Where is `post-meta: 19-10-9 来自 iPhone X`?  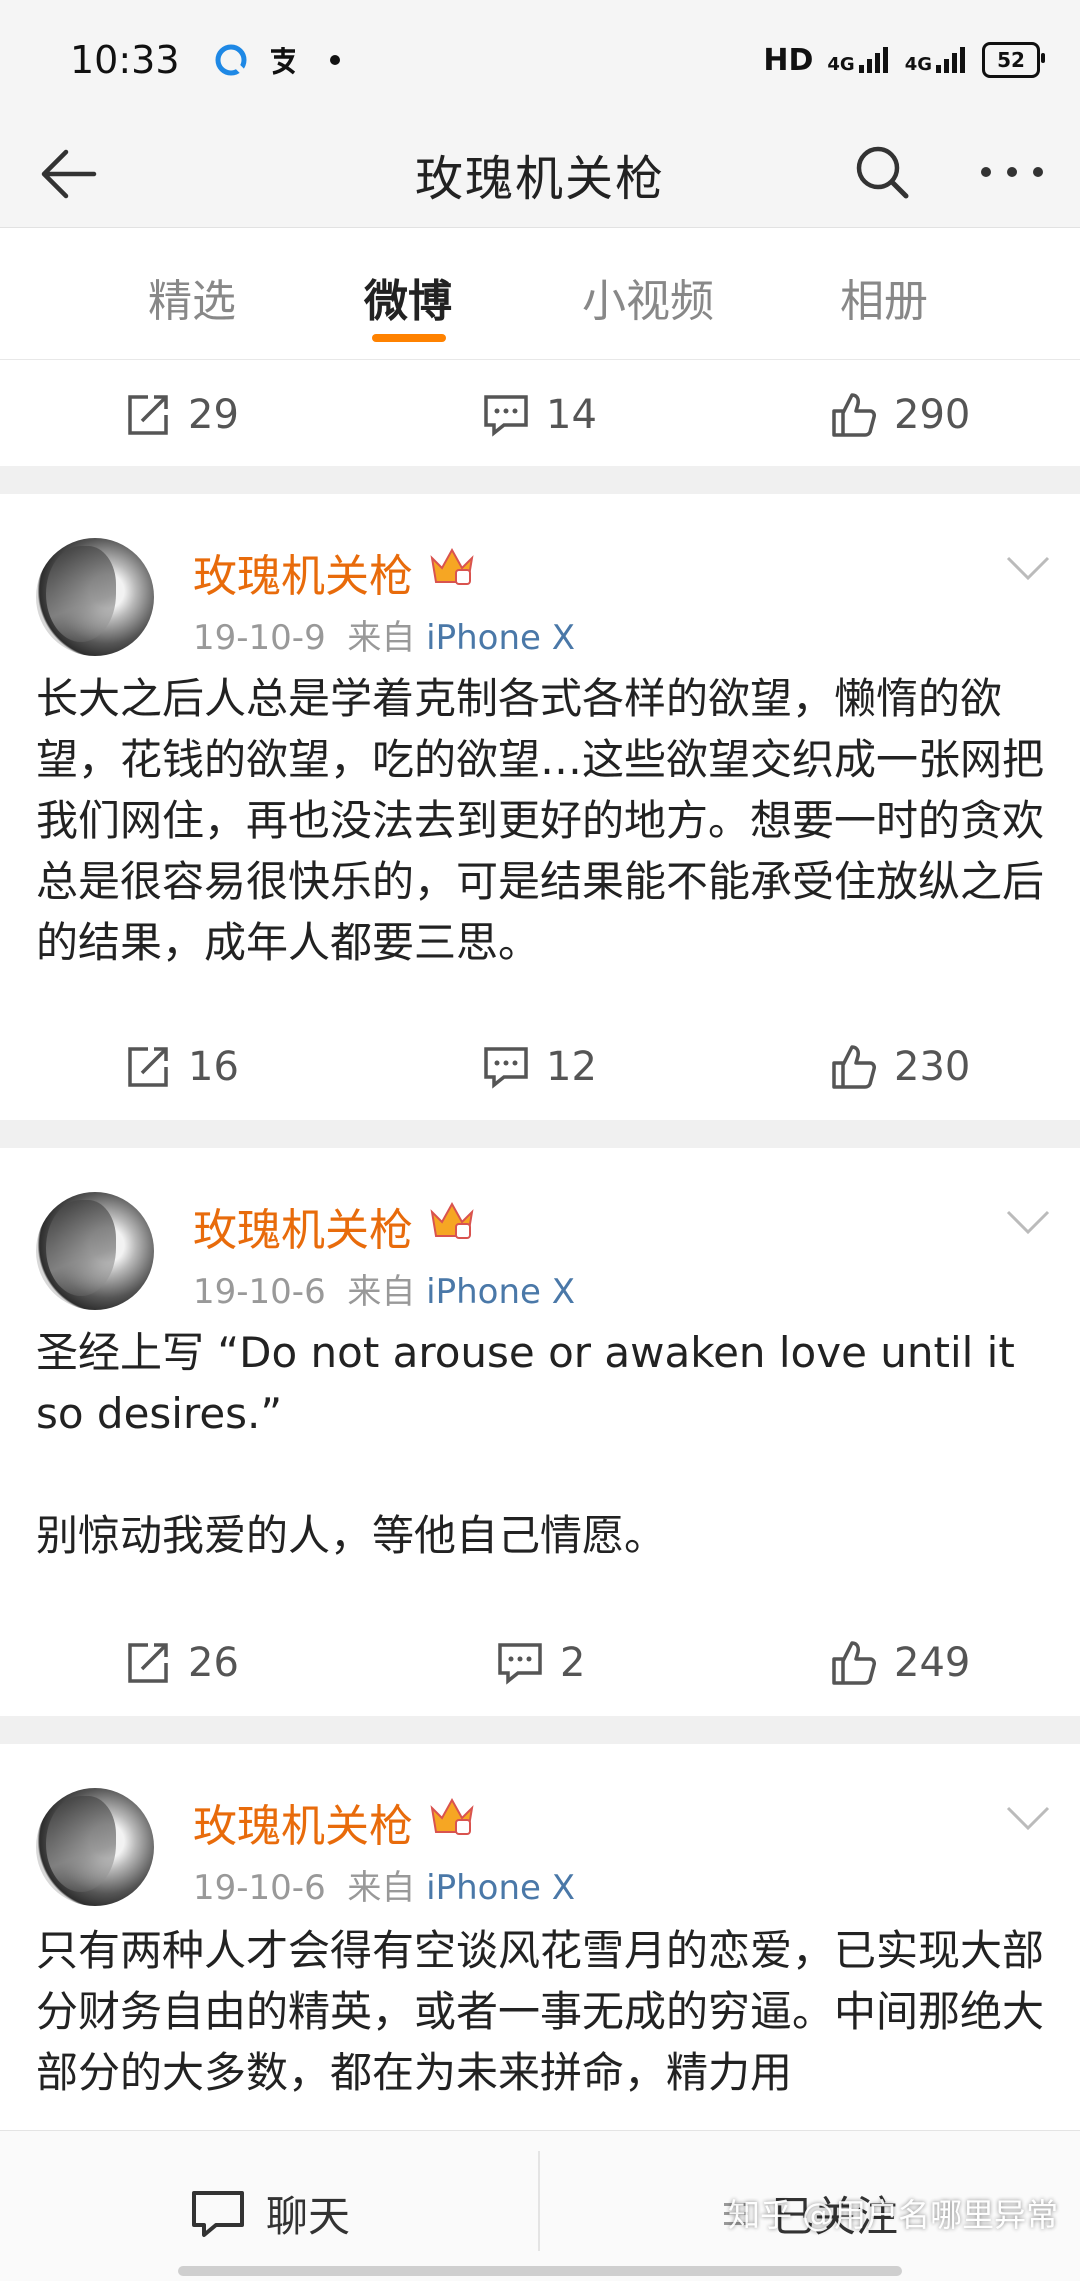
post-meta: 19-10-9 来自 iPhone X is located at coordinates (384, 634).